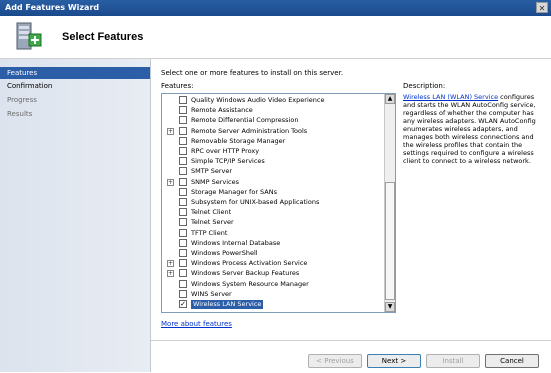  I want to click on feature-checkbox: ✓, so click(183, 304).